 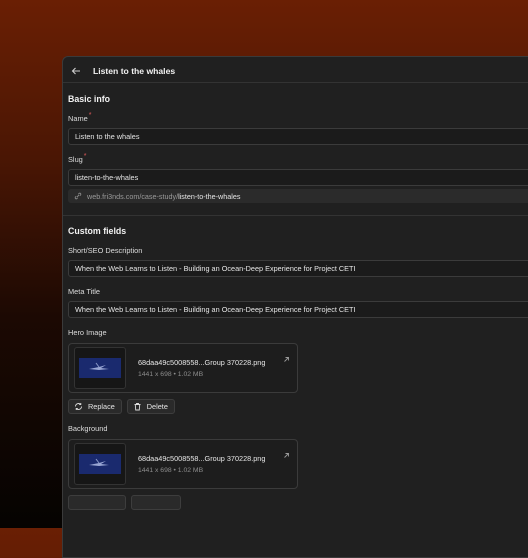 What do you see at coordinates (295, 70) in the screenshot?
I see `editor-header: Listen to the whales` at bounding box center [295, 70].